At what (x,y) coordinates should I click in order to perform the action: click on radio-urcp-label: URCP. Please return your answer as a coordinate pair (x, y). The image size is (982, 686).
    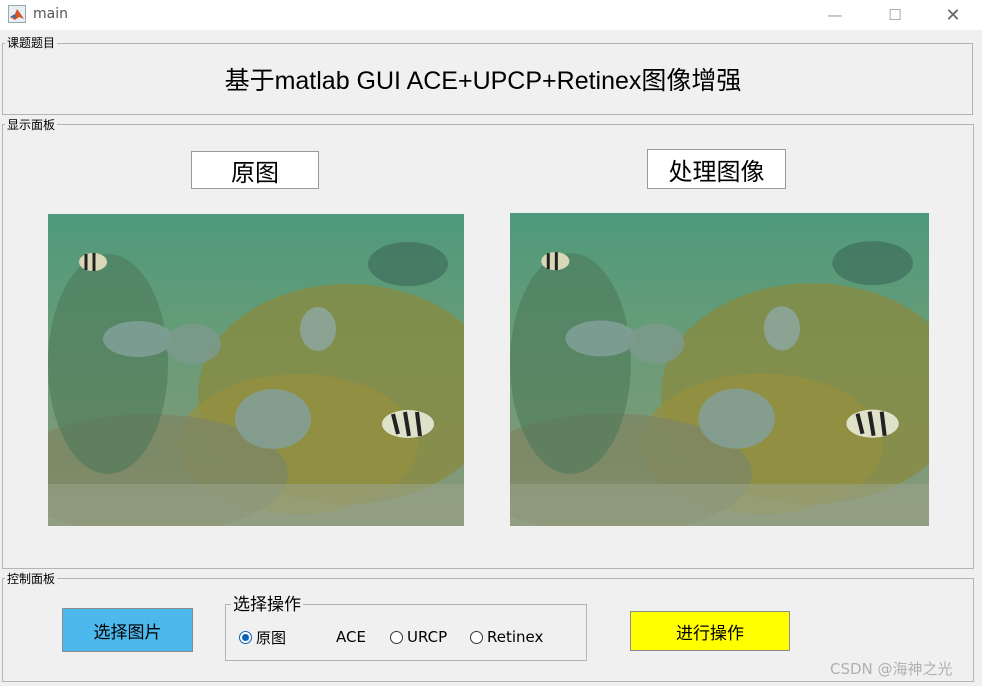
    Looking at the image, I should click on (427, 637).